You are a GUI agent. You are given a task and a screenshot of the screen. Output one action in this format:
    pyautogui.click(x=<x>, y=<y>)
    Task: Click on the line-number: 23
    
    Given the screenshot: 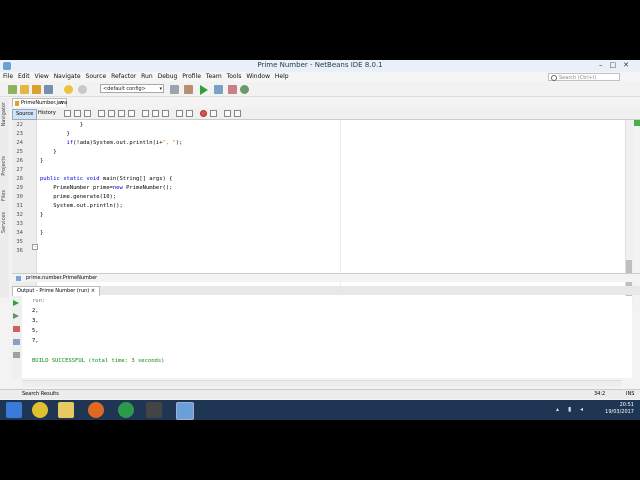 What is the action you would take?
    pyautogui.click(x=19, y=134)
    